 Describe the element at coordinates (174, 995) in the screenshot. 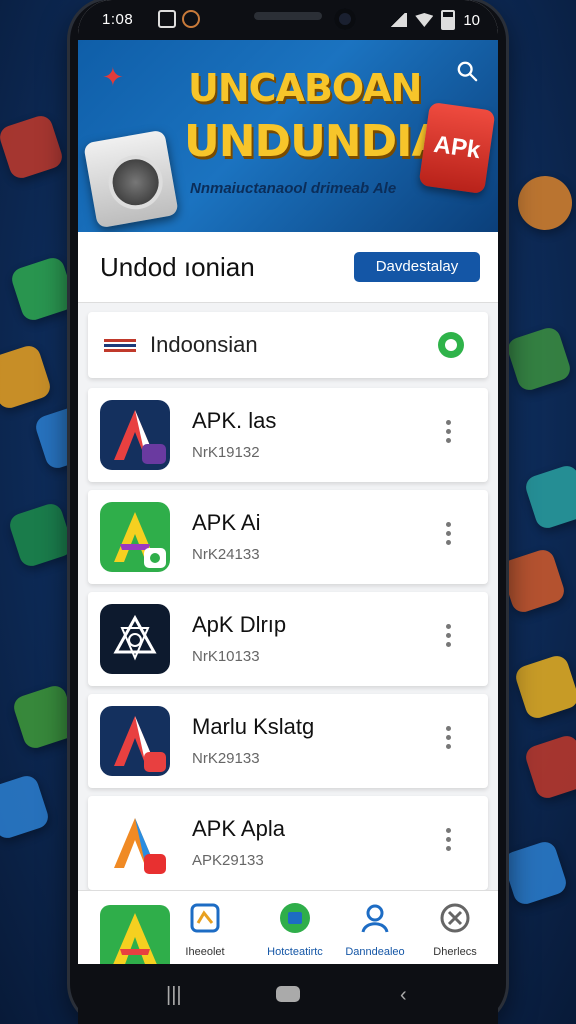

I see `recent-apps-icon: |||` at that location.